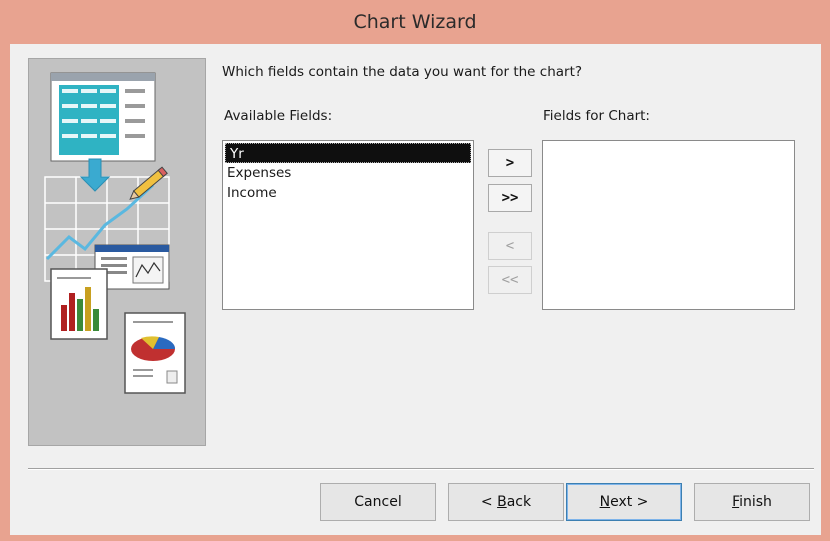 The height and width of the screenshot is (541, 830). I want to click on back-button-label: < Back, so click(506, 502).